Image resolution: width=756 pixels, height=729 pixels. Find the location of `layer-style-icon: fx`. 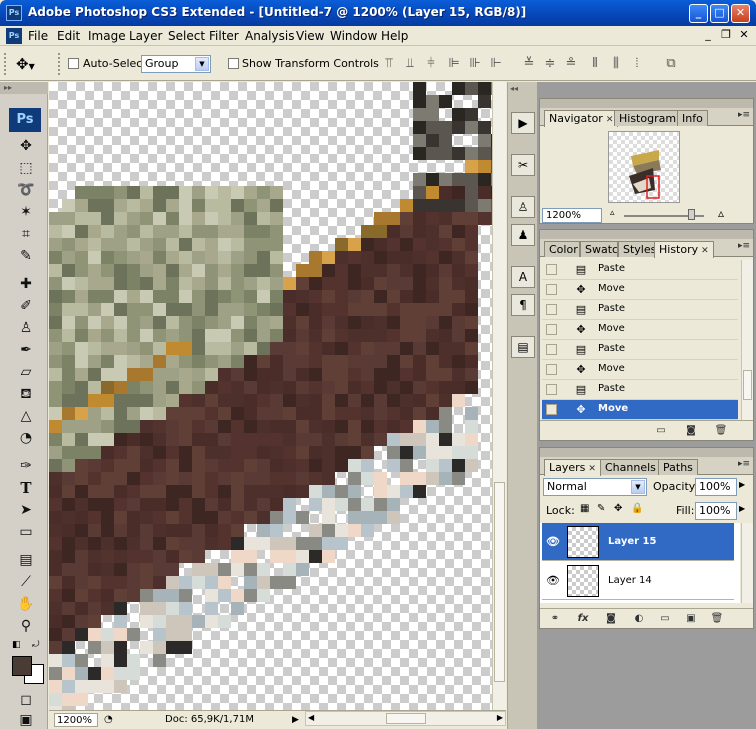

layer-style-icon: fx is located at coordinates (583, 619).